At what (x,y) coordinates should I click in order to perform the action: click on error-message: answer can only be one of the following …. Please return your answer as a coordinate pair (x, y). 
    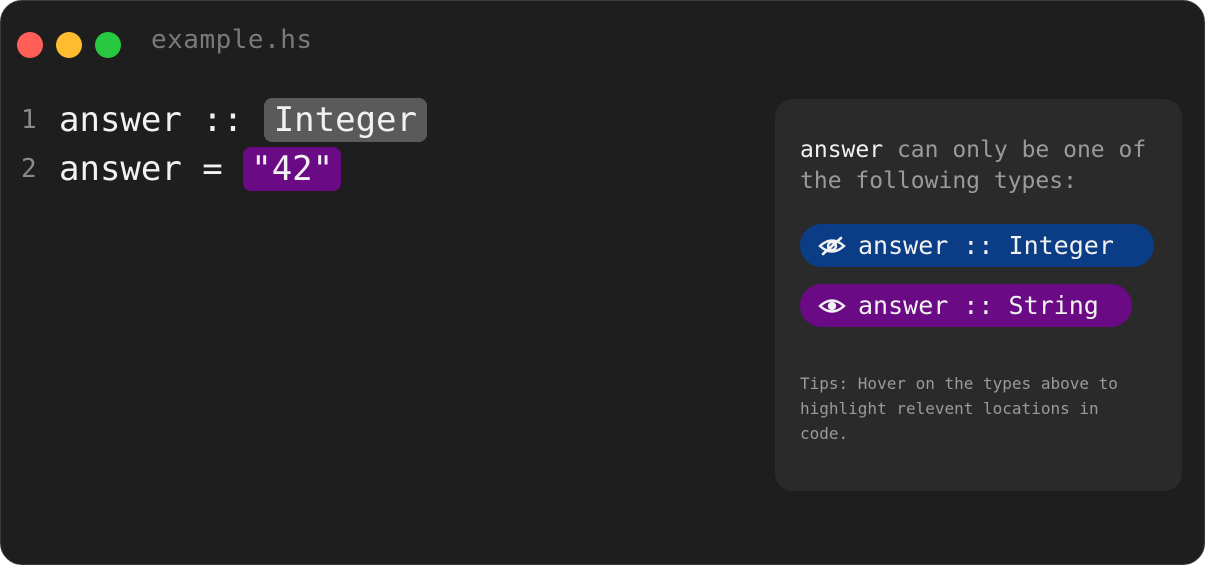
    Looking at the image, I should click on (985, 166).